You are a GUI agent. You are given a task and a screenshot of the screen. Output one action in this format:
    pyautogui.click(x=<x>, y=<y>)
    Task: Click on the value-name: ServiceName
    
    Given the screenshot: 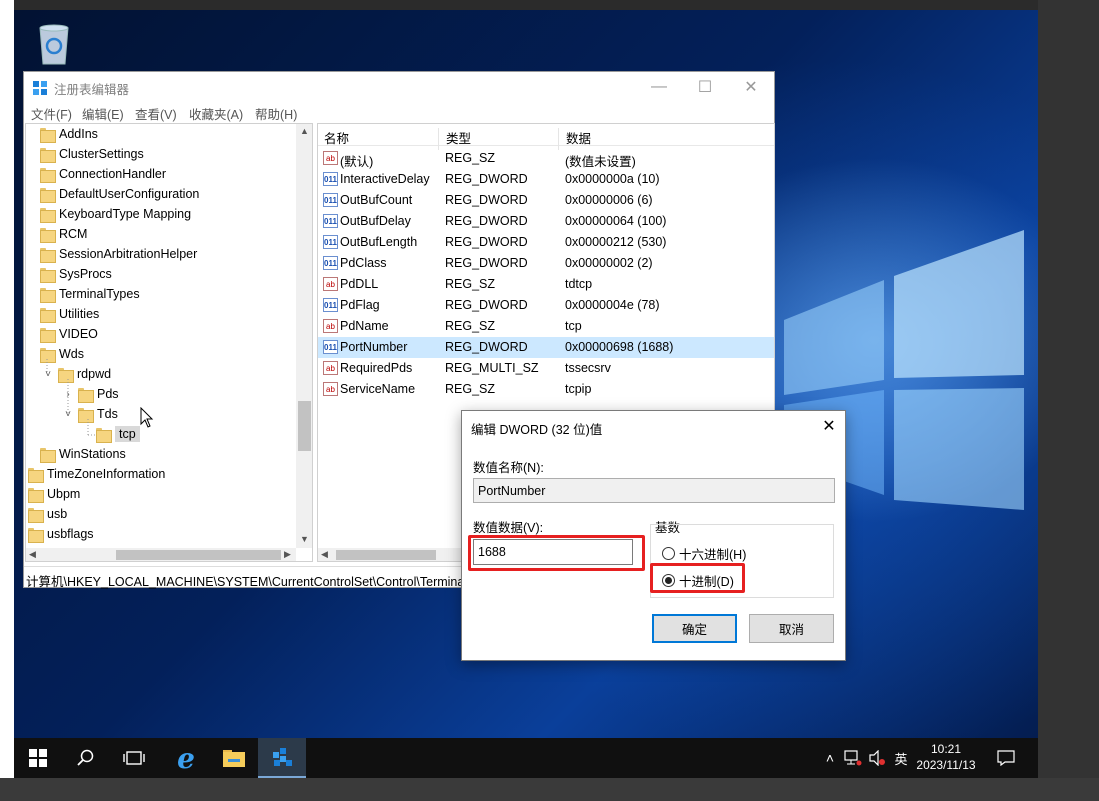 What is the action you would take?
    pyautogui.click(x=378, y=389)
    